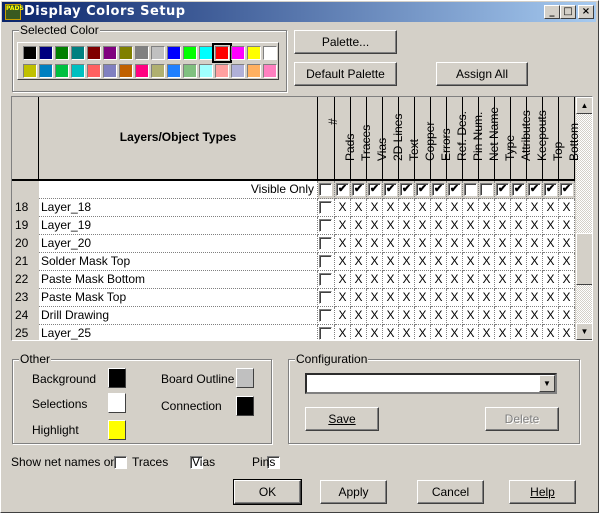 This screenshot has height=513, width=599. I want to click on scroll-thumb, so click(584, 259).